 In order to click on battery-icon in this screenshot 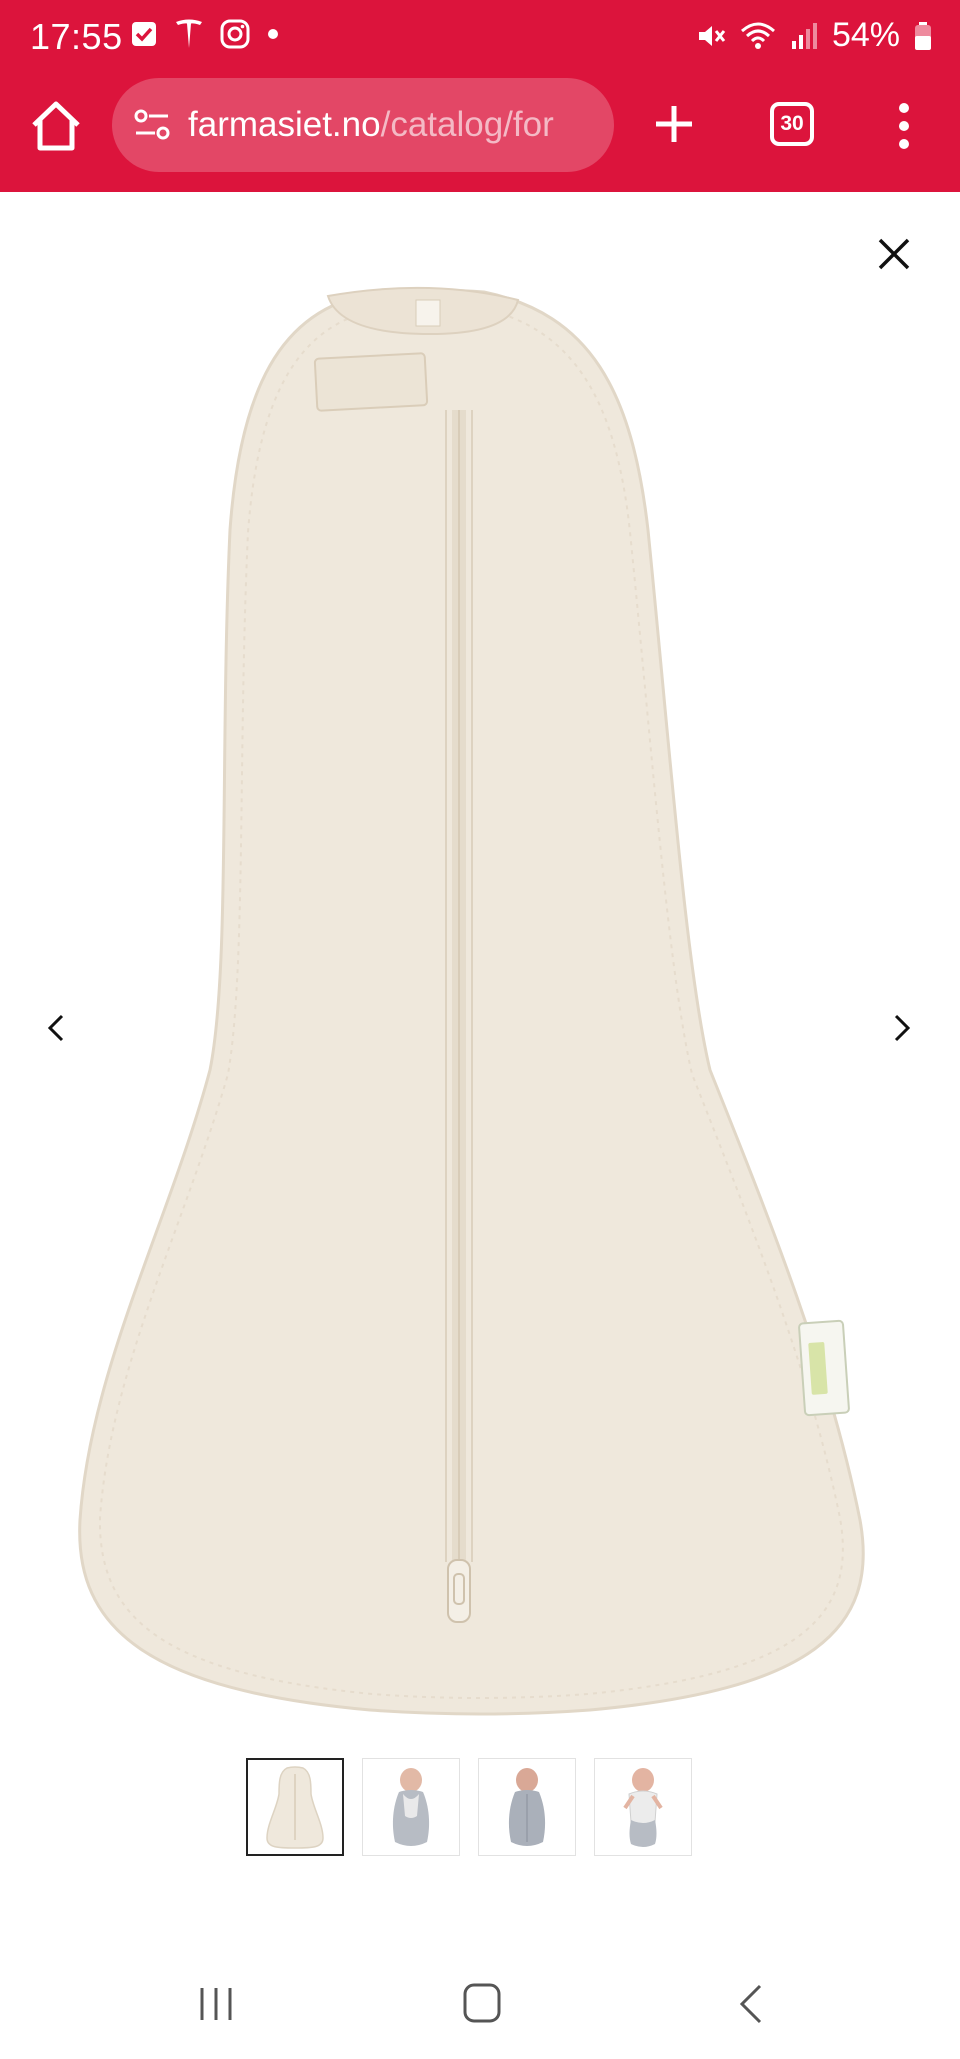, I will do `click(923, 36)`.